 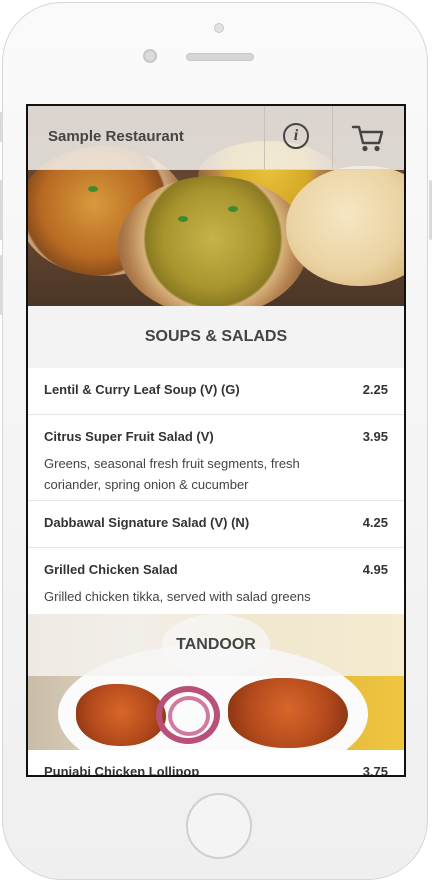 I want to click on info-button: i, so click(x=298, y=137).